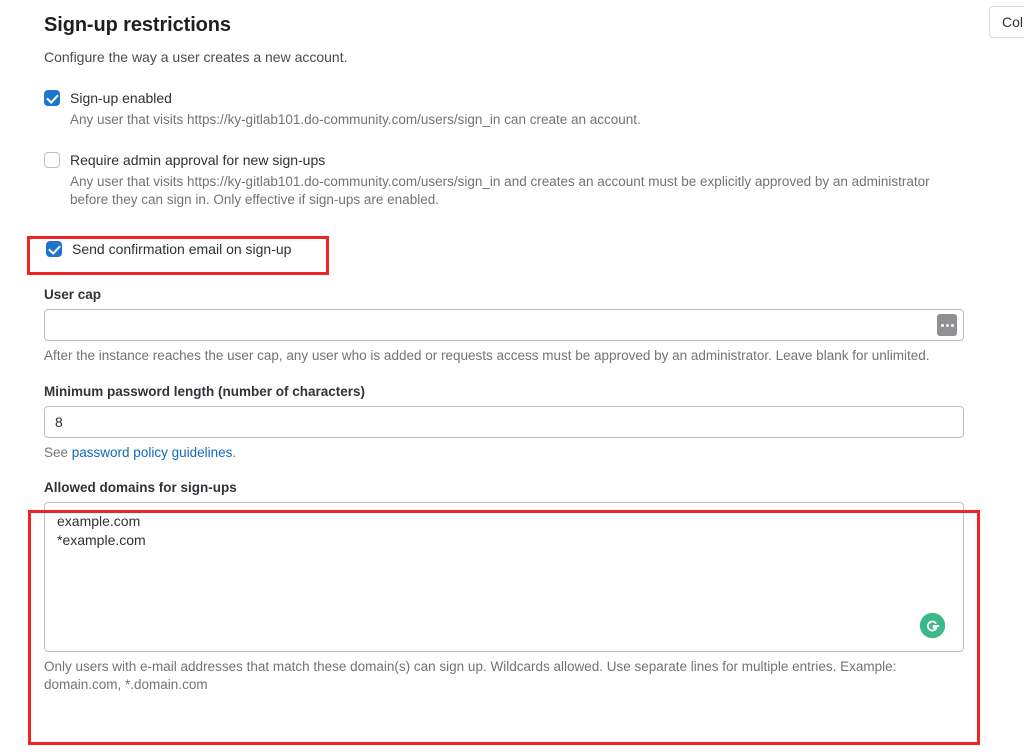  Describe the element at coordinates (54, 249) in the screenshot. I see `send-confirmation-email-checkbox` at that location.